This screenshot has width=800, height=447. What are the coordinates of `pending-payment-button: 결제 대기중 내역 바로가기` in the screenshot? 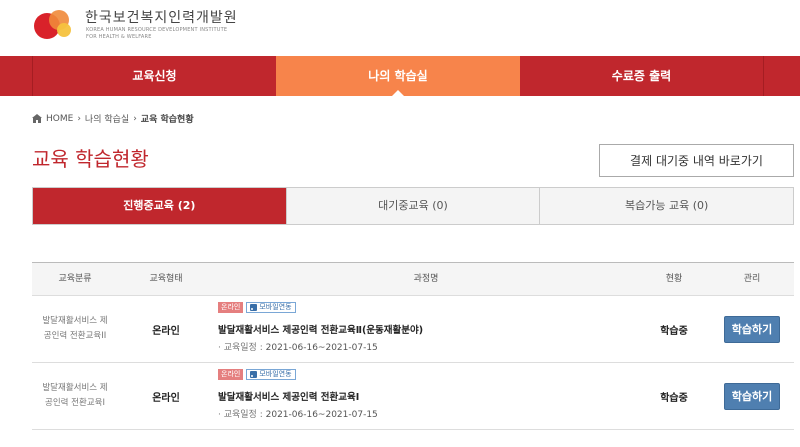 It's located at (696, 160).